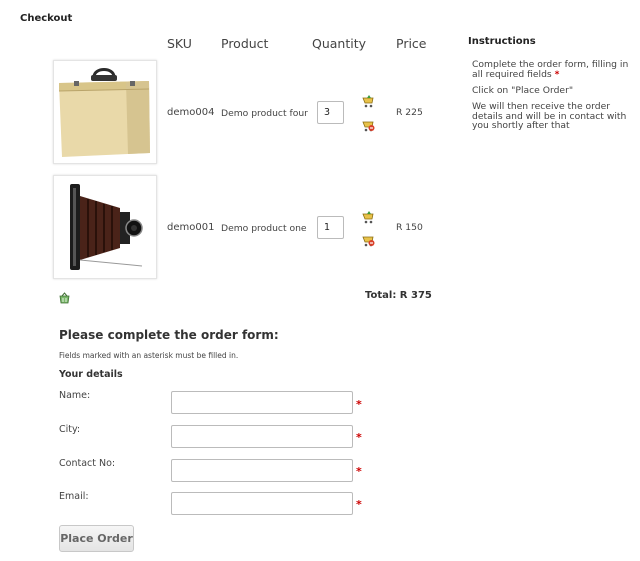  Describe the element at coordinates (409, 227) in the screenshot. I see `price-cell: R 150` at that location.